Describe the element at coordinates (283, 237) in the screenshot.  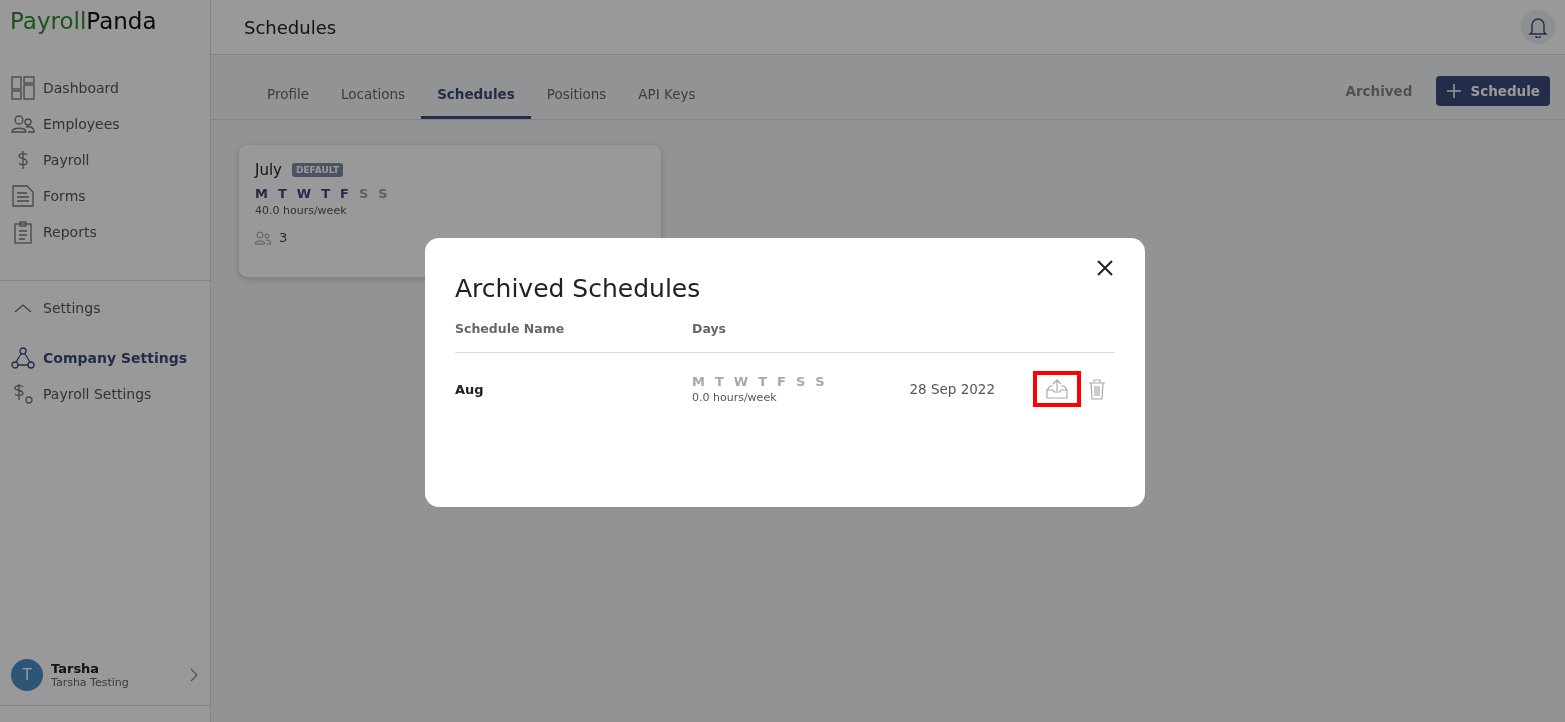
I see `employee-count: 3` at that location.